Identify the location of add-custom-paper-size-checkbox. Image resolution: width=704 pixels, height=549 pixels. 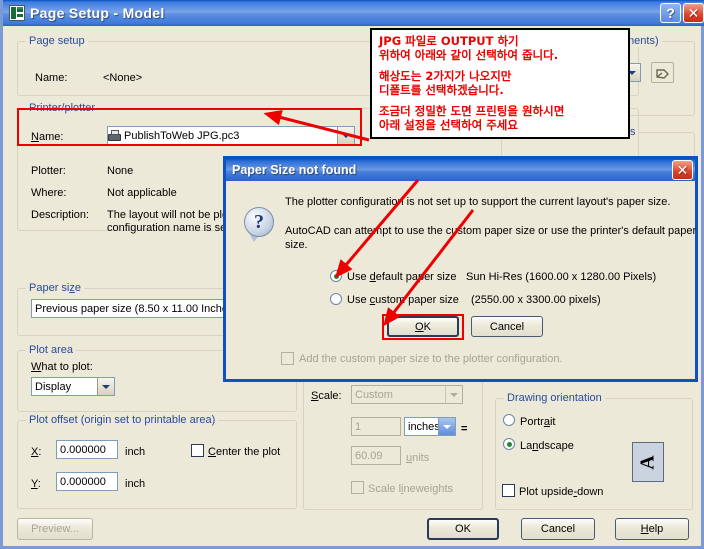
(287, 358).